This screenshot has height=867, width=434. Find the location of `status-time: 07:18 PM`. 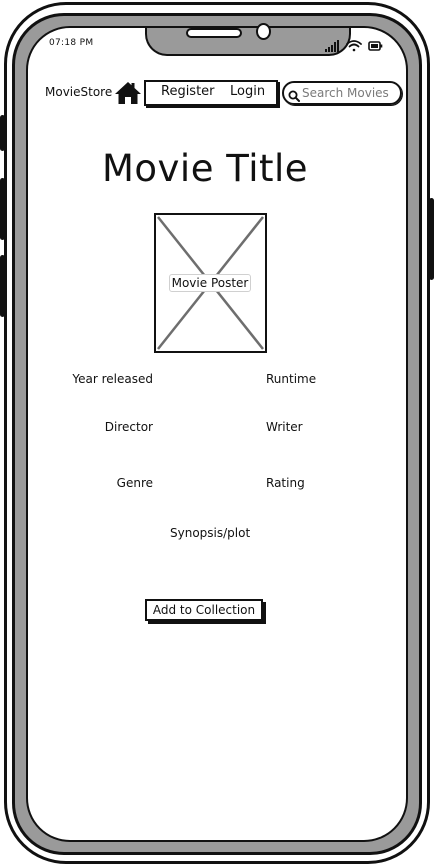

status-time: 07:18 PM is located at coordinates (71, 43).